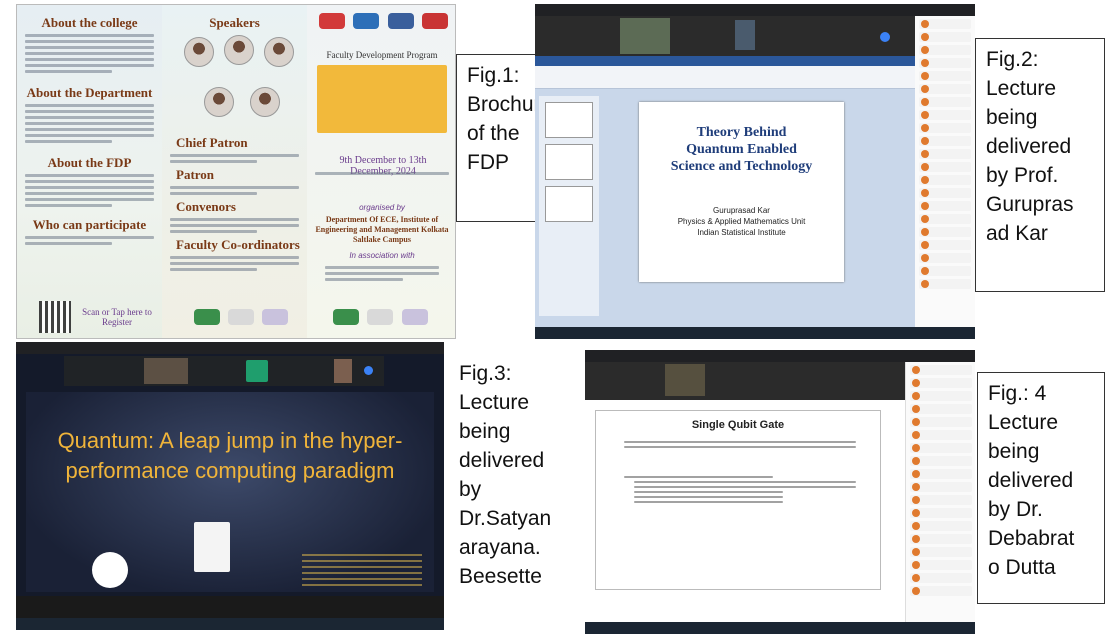 Image resolution: width=1110 pixels, height=636 pixels. Describe the element at coordinates (1017, 393) in the screenshot. I see `caption-line: Fig.: 4` at that location.